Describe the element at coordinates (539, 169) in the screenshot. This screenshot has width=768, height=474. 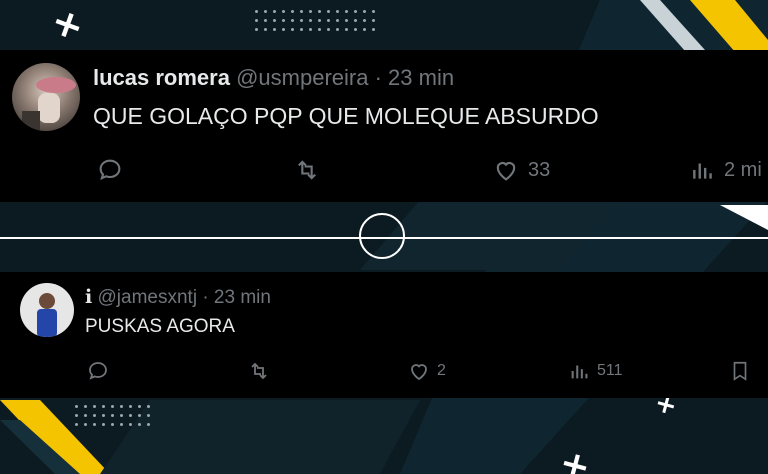
I see `like-count: 33` at that location.